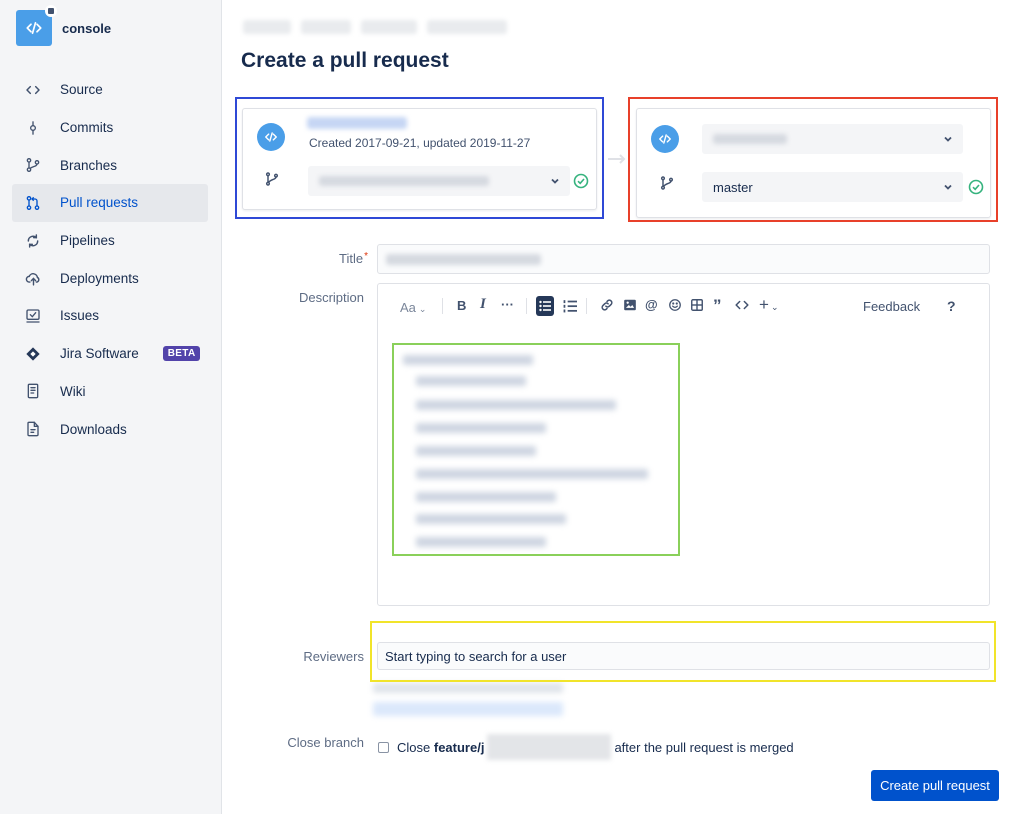 This screenshot has width=1024, height=814. I want to click on repo-avatar, so click(36, 25).